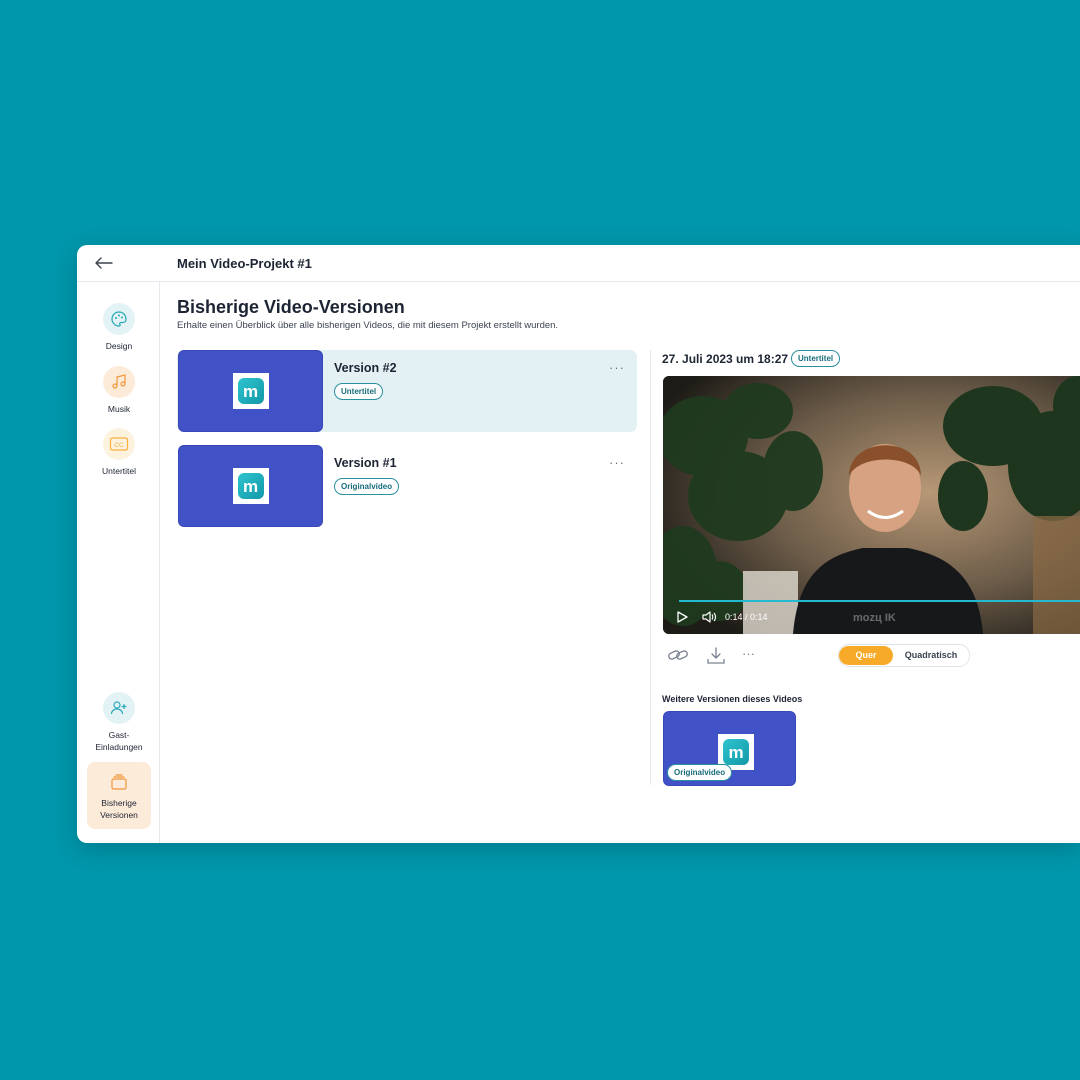 This screenshot has height=1080, width=1080. Describe the element at coordinates (119, 346) in the screenshot. I see `sidebar-item-label: Design` at that location.